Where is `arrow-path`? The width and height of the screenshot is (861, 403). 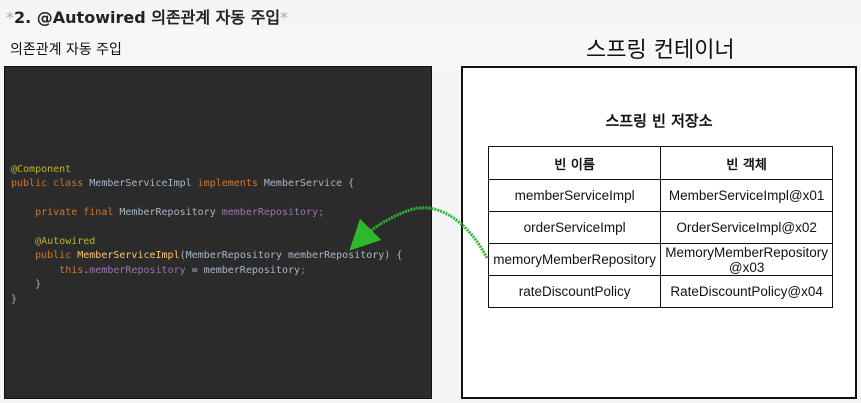
arrow-path is located at coordinates (419, 232).